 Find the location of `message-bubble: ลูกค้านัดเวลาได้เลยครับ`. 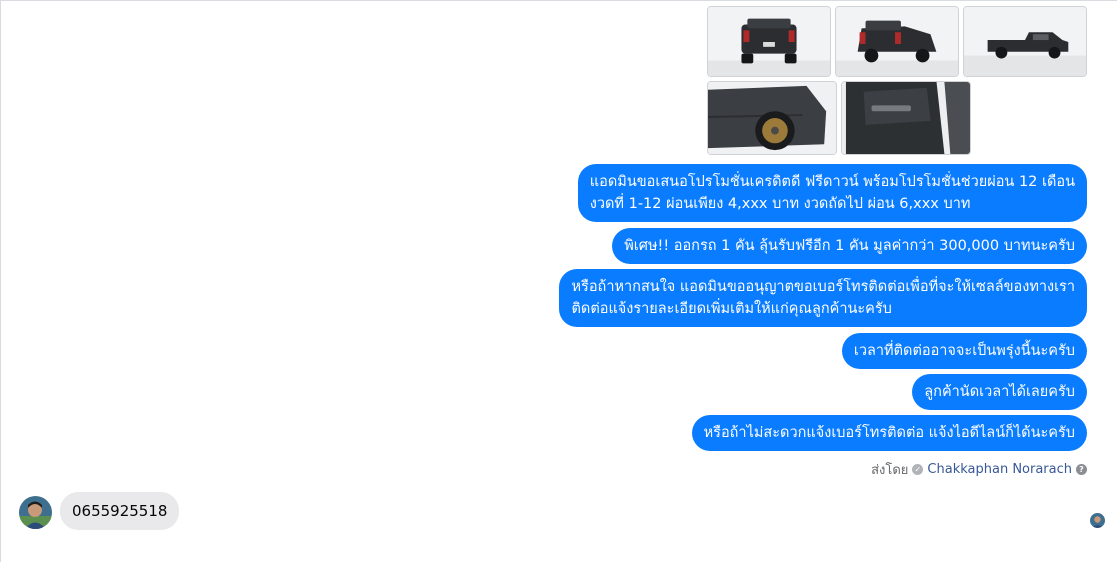

message-bubble: ลูกค้านัดเวลาได้เลยครับ is located at coordinates (999, 392).